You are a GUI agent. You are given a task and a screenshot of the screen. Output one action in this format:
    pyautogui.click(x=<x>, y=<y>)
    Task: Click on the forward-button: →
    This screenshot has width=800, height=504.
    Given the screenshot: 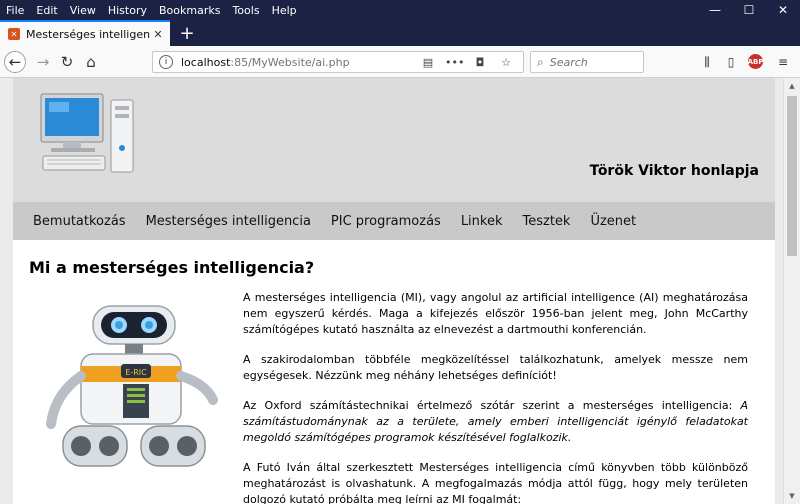 What is the action you would take?
    pyautogui.click(x=43, y=62)
    